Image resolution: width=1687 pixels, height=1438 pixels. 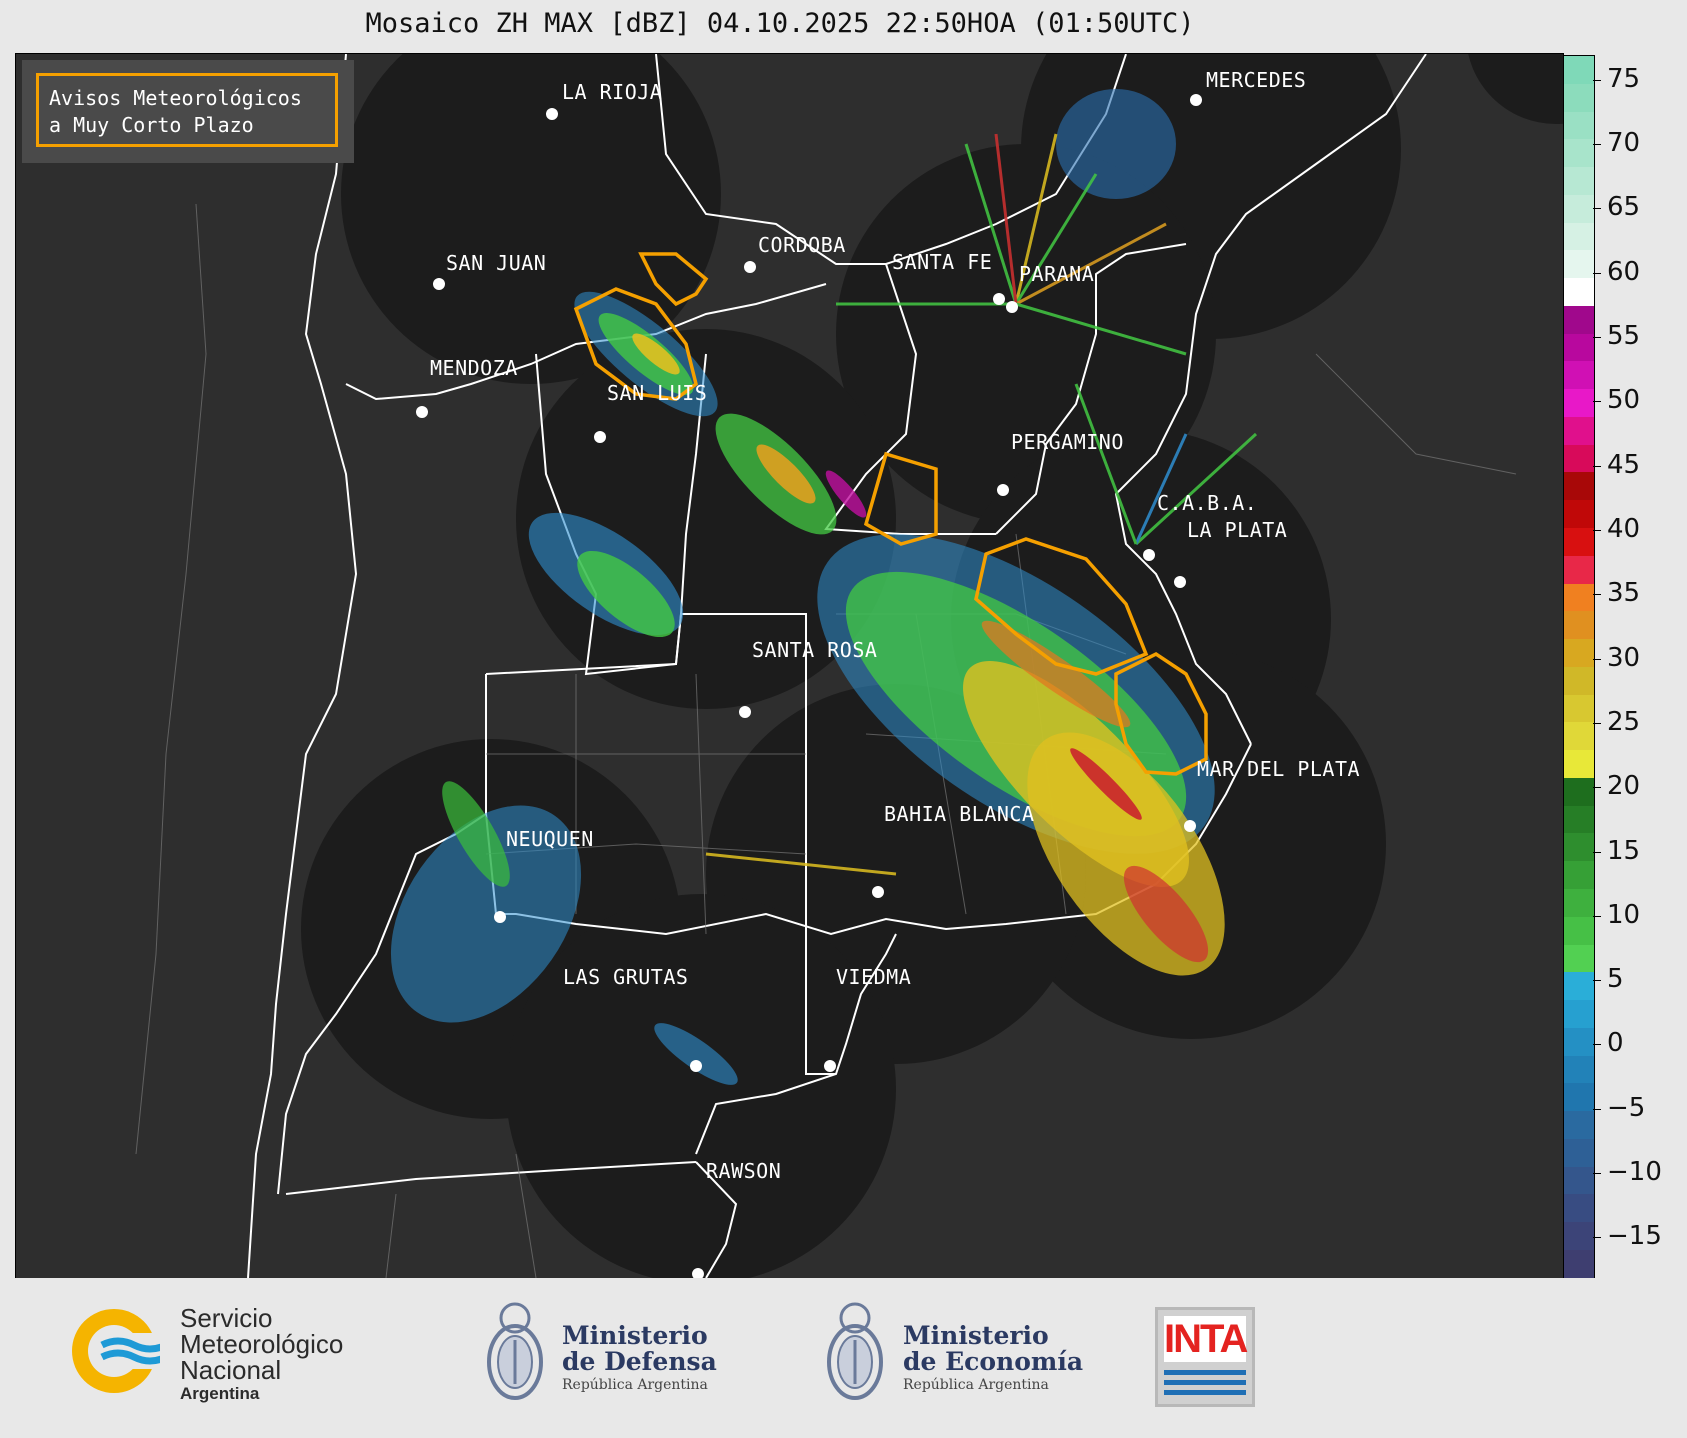 I want to click on colorbar-tick-label: 50, so click(x=1616, y=400).